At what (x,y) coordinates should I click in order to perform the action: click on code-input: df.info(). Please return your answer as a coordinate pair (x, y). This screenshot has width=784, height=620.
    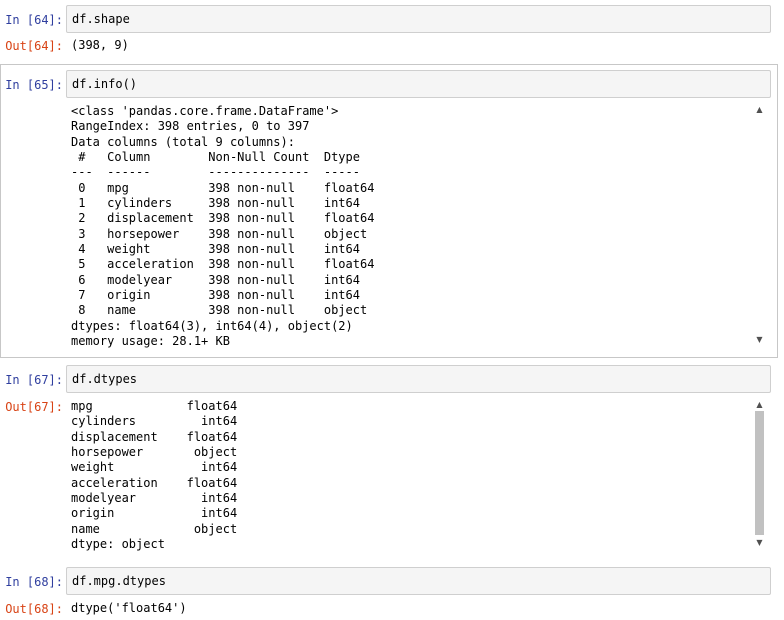
    Looking at the image, I should click on (418, 84).